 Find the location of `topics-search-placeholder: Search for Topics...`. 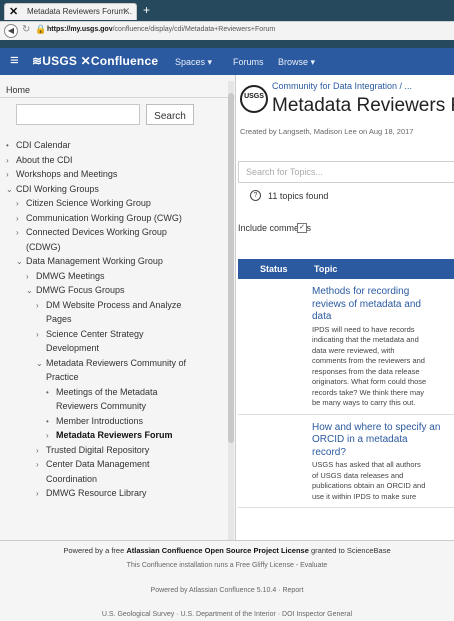

topics-search-placeholder: Search for Topics... is located at coordinates (284, 172).